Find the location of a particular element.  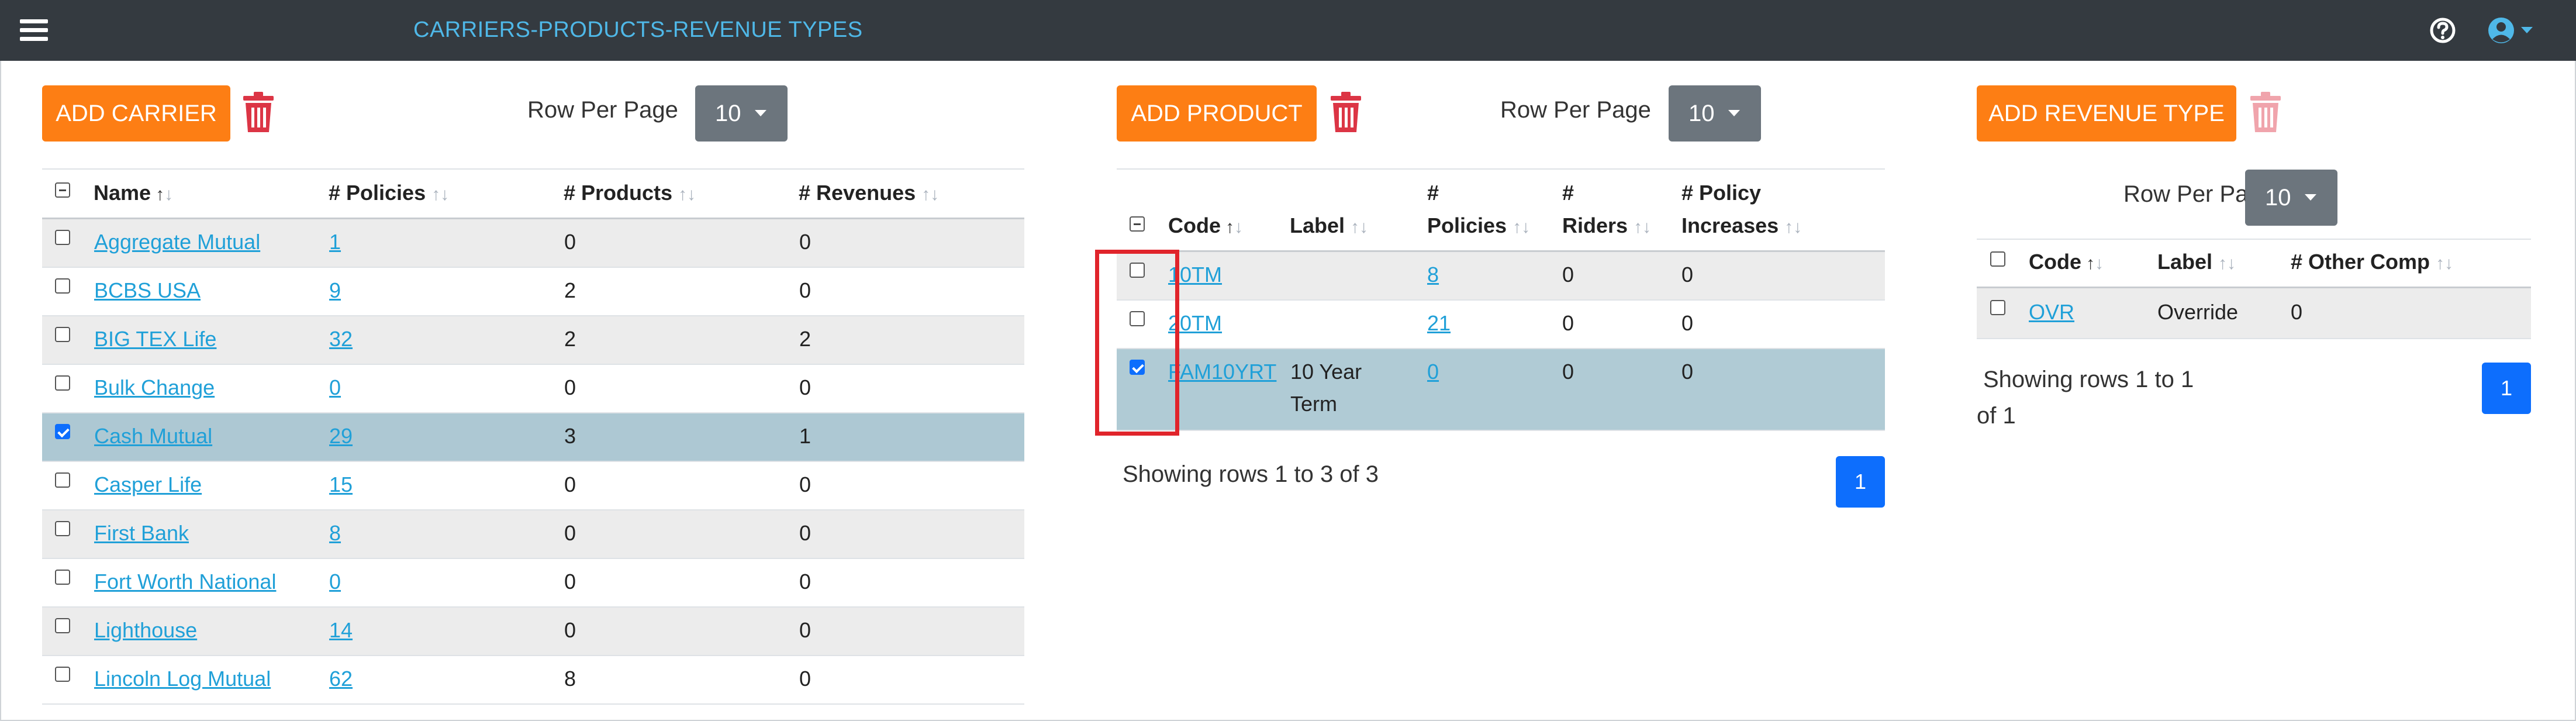

carrier-name-link: Fort Worth National is located at coordinates (185, 582).